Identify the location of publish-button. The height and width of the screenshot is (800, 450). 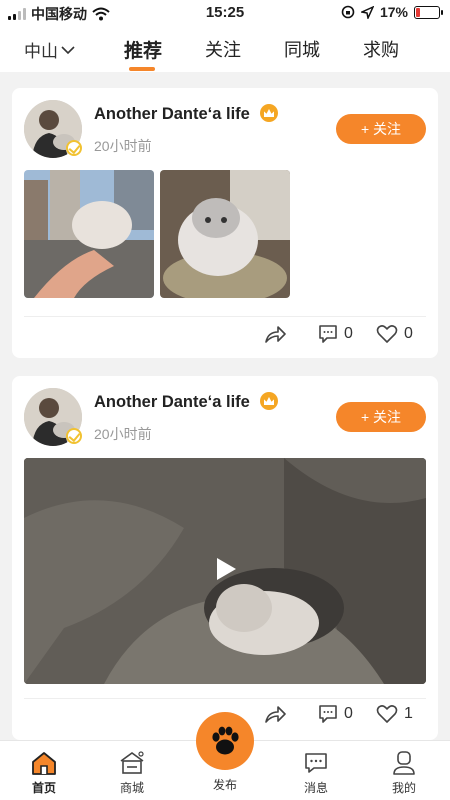
(225, 741).